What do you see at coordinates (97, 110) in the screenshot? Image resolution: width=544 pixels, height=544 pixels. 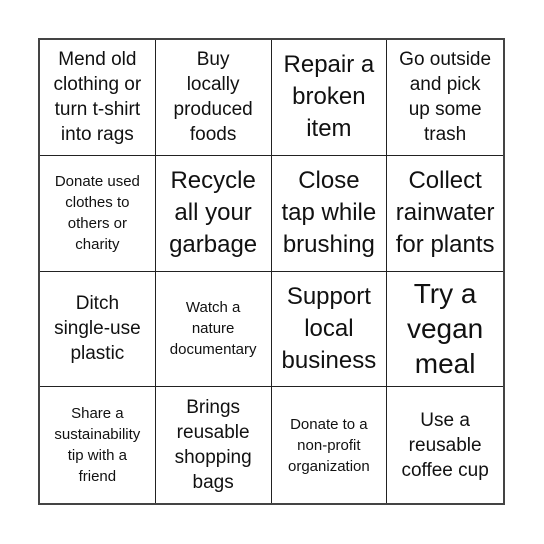 I see `bingo-cell-line: turn t-shirt` at bounding box center [97, 110].